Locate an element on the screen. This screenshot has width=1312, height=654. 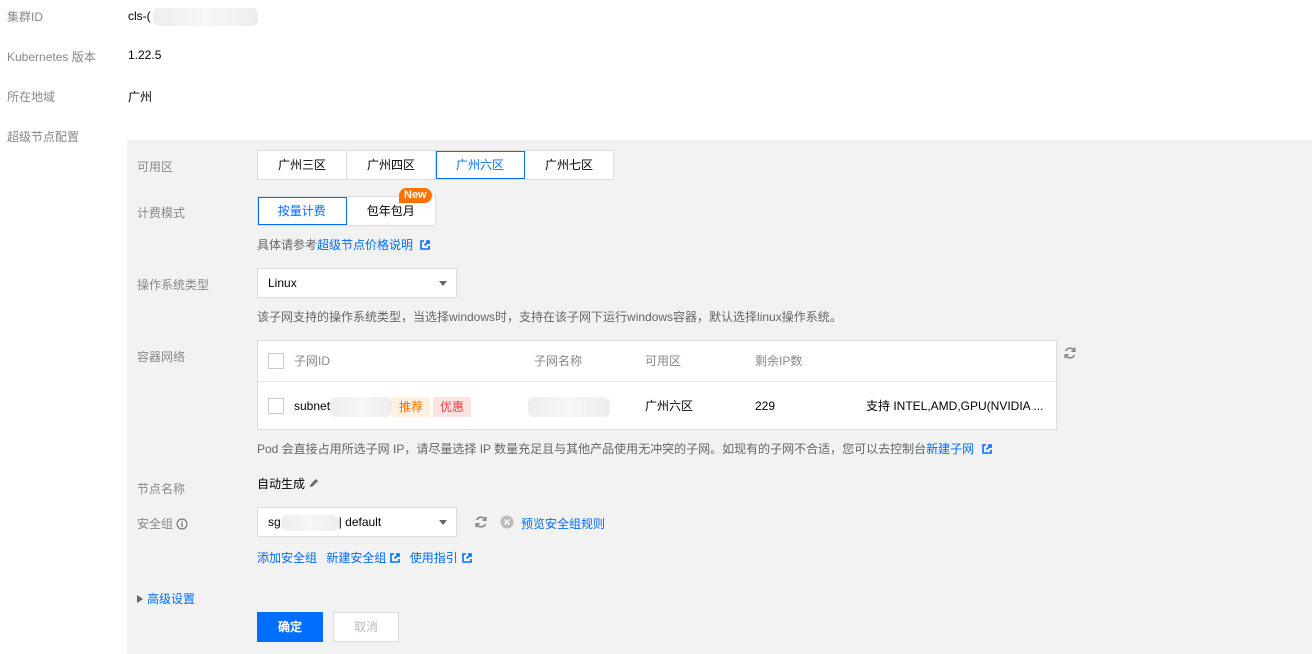
node-name-value: 自动生成 is located at coordinates (288, 483).